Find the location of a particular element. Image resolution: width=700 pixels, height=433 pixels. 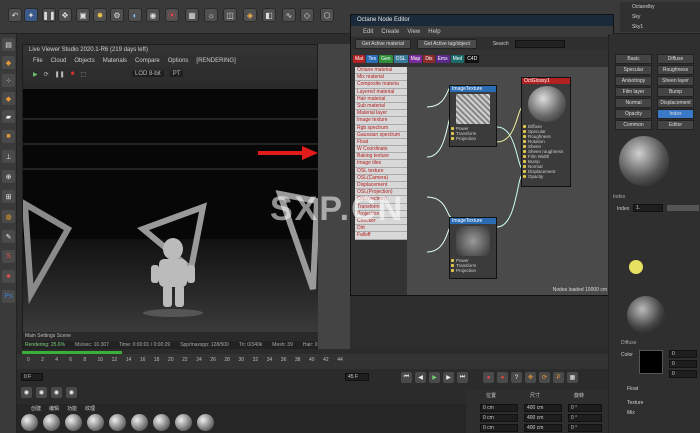

tab-scene: Scene is located at coordinates (64, 336).